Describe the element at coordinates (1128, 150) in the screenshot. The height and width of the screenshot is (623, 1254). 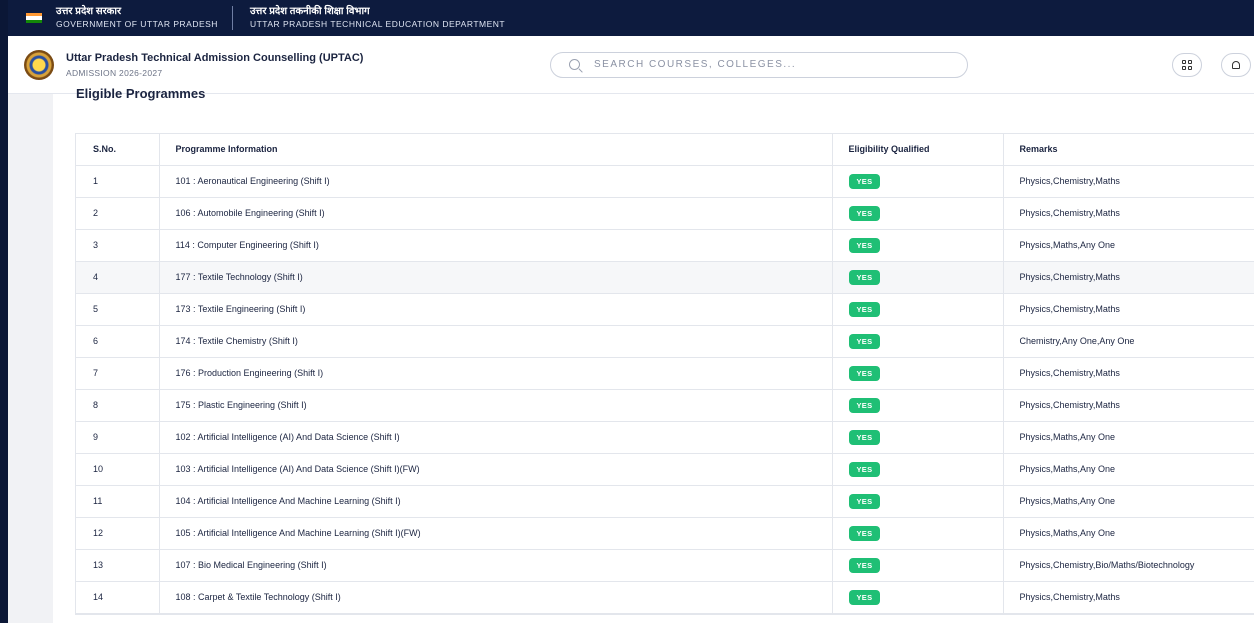
I see `column-header-remarks: Remarks` at that location.